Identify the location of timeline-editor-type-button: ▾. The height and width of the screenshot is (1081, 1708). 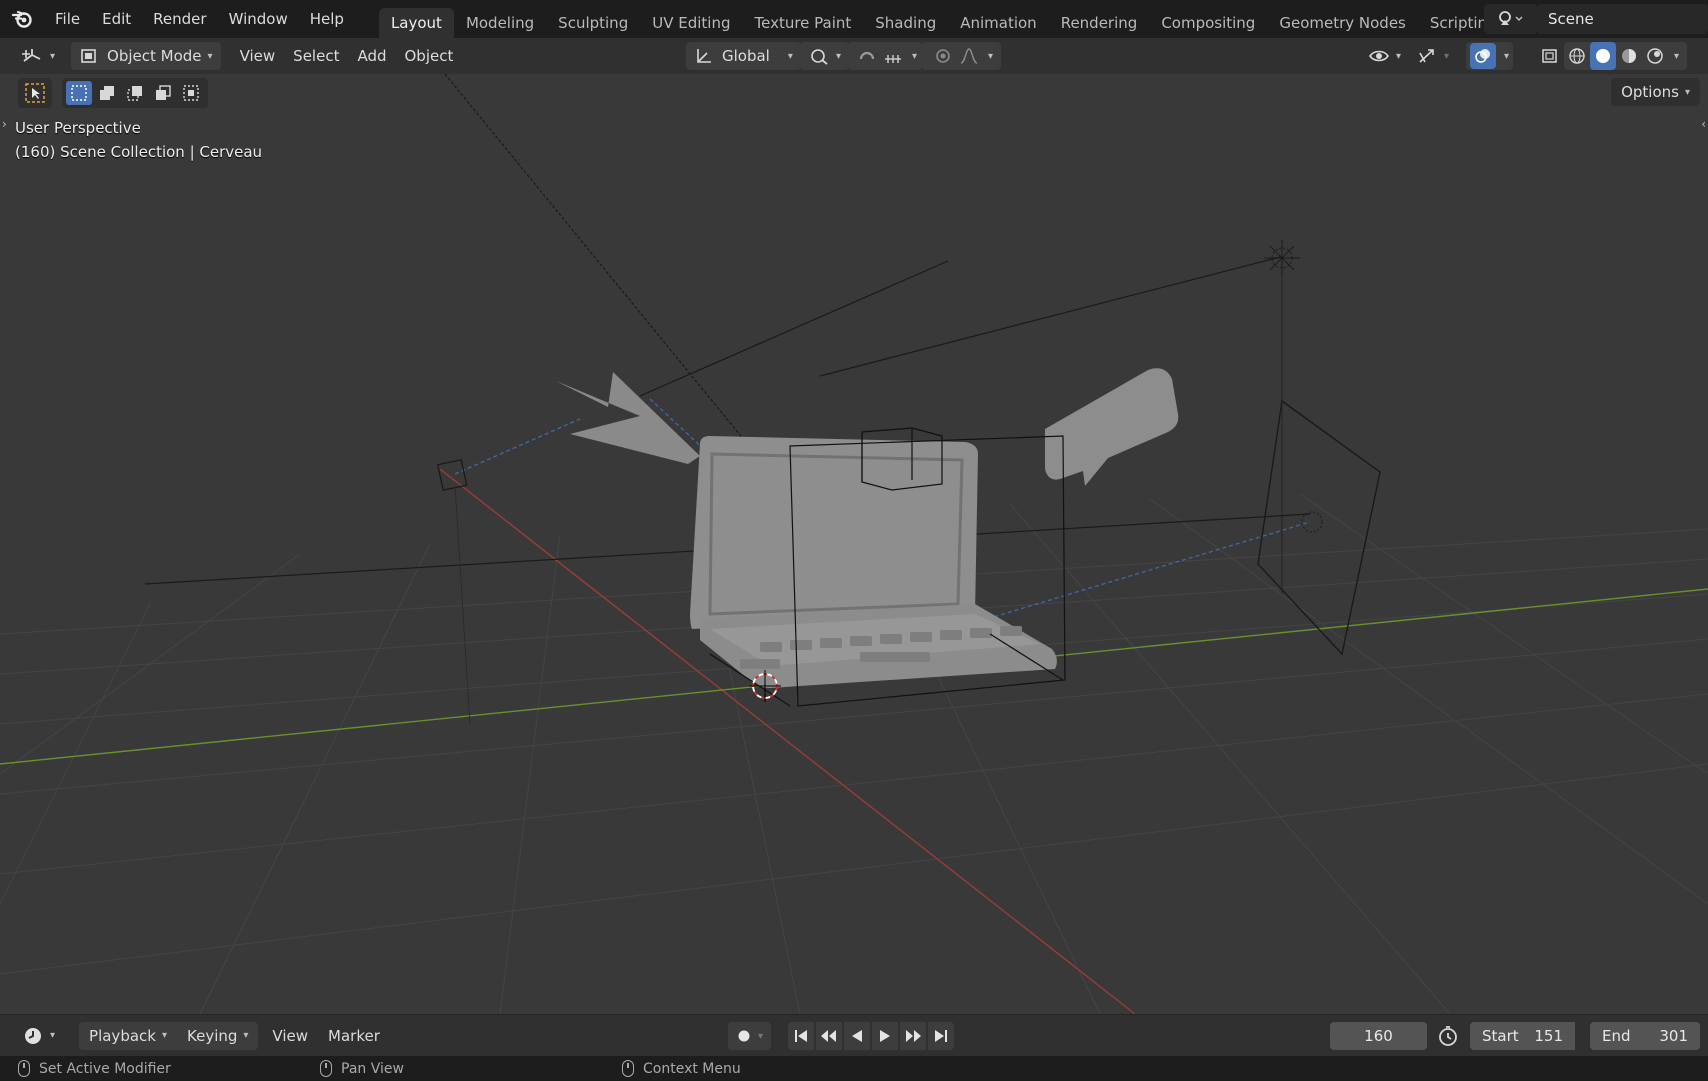
(38, 1036).